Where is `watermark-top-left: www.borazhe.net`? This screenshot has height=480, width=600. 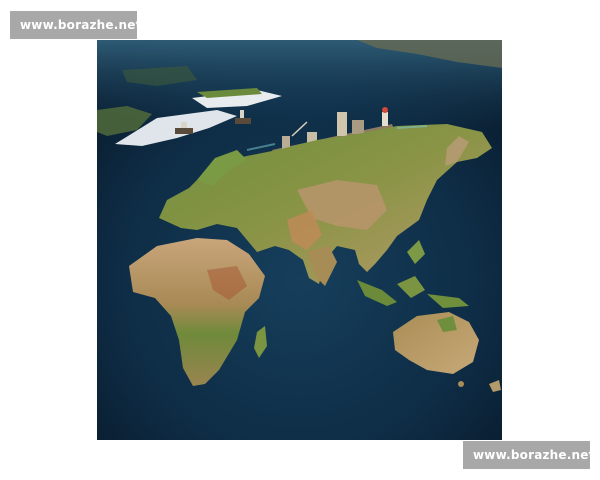
watermark-top-left: www.borazhe.net is located at coordinates (75, 25).